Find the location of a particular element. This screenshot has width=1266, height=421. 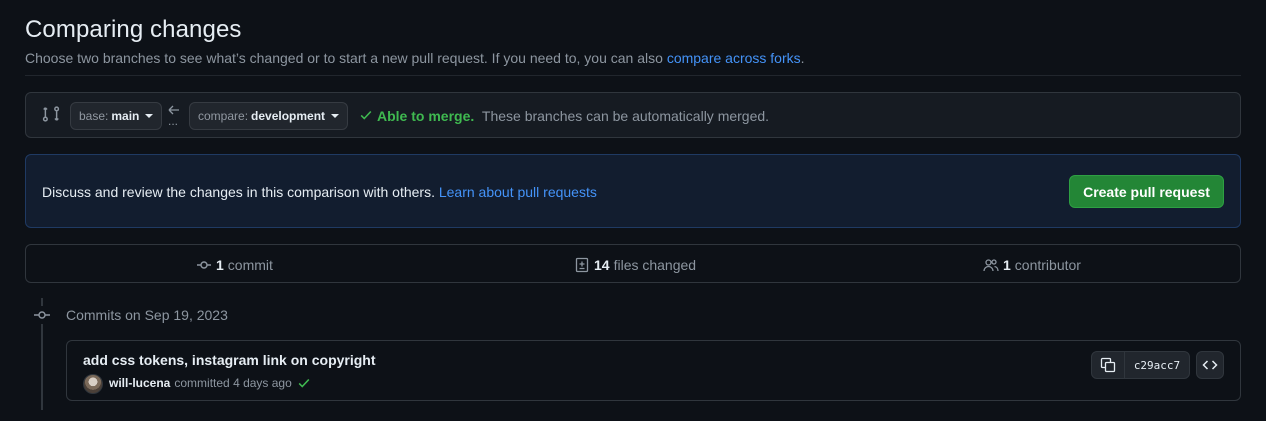

commit-action: committed is located at coordinates (202, 383).